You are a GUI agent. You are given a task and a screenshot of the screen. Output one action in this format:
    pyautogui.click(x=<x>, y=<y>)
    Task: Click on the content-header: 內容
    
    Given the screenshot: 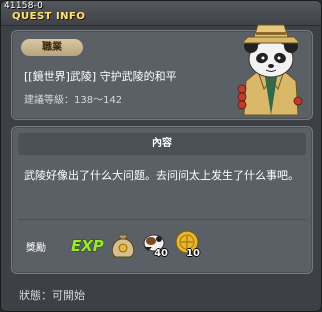 What is the action you would take?
    pyautogui.click(x=162, y=144)
    